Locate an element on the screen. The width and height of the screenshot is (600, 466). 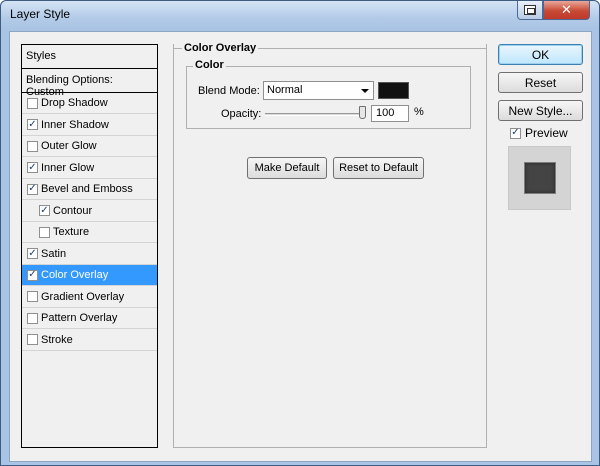
restore-button is located at coordinates (530, 10).